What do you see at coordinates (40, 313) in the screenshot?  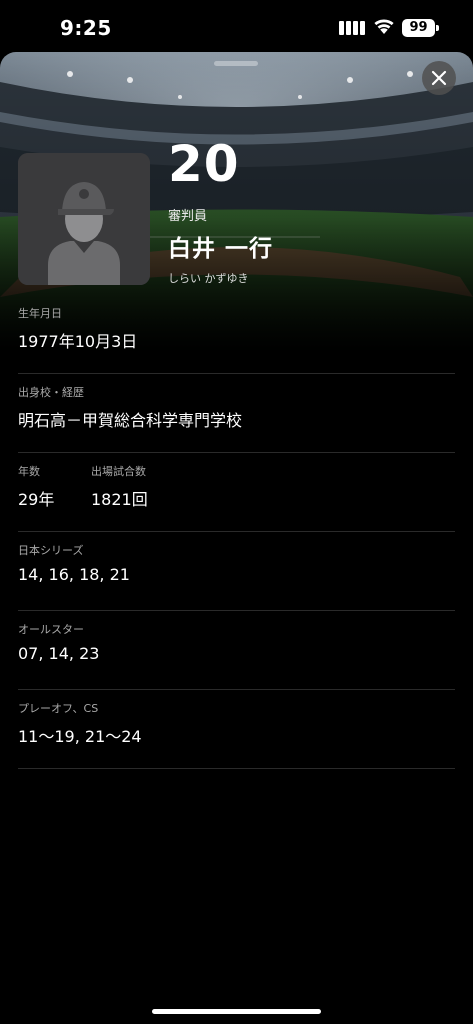 I see `birthday-label: 生年月日` at bounding box center [40, 313].